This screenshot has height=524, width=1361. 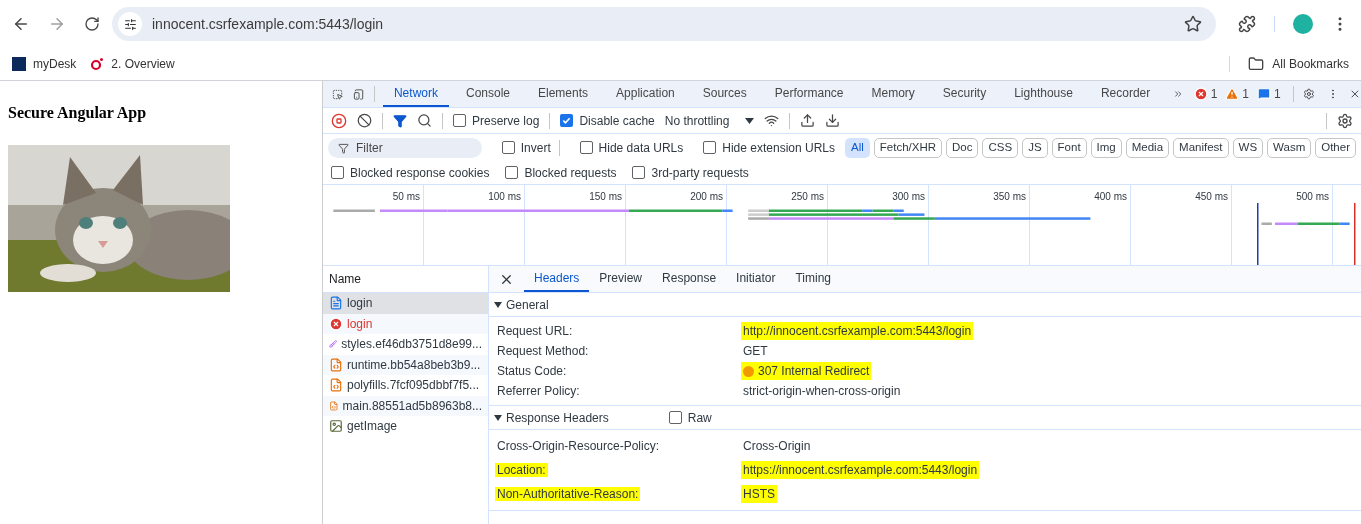 I want to click on type-filter-chip: All, so click(x=857, y=147).